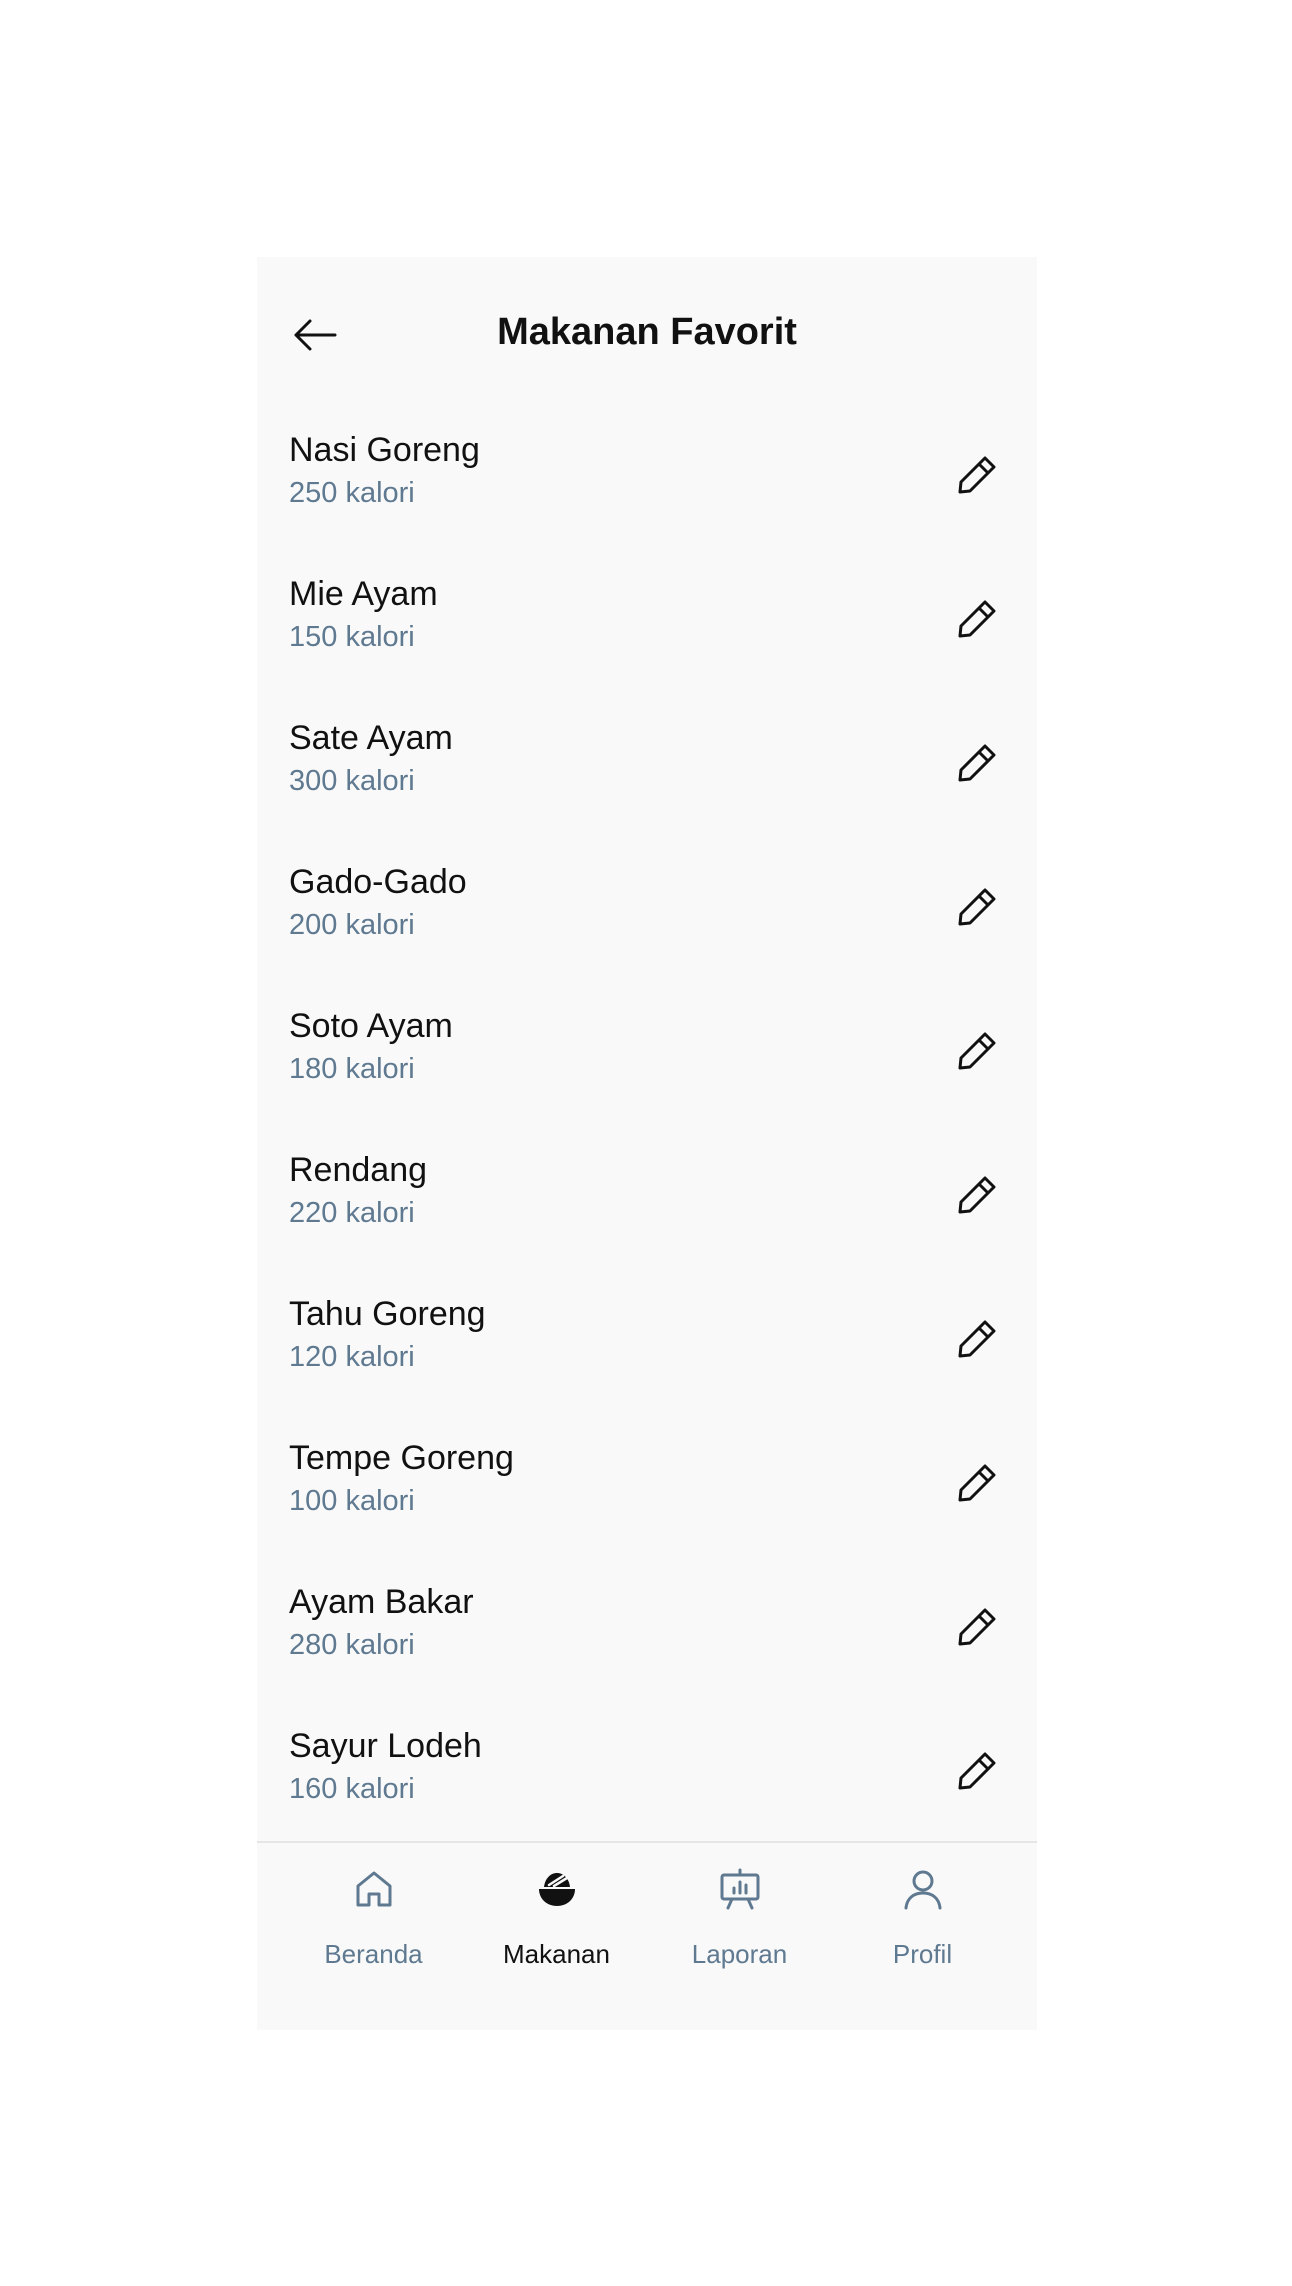 The height and width of the screenshot is (2286, 1292). I want to click on list-item: Sayur Lodeh 160 kalori, so click(647, 1785).